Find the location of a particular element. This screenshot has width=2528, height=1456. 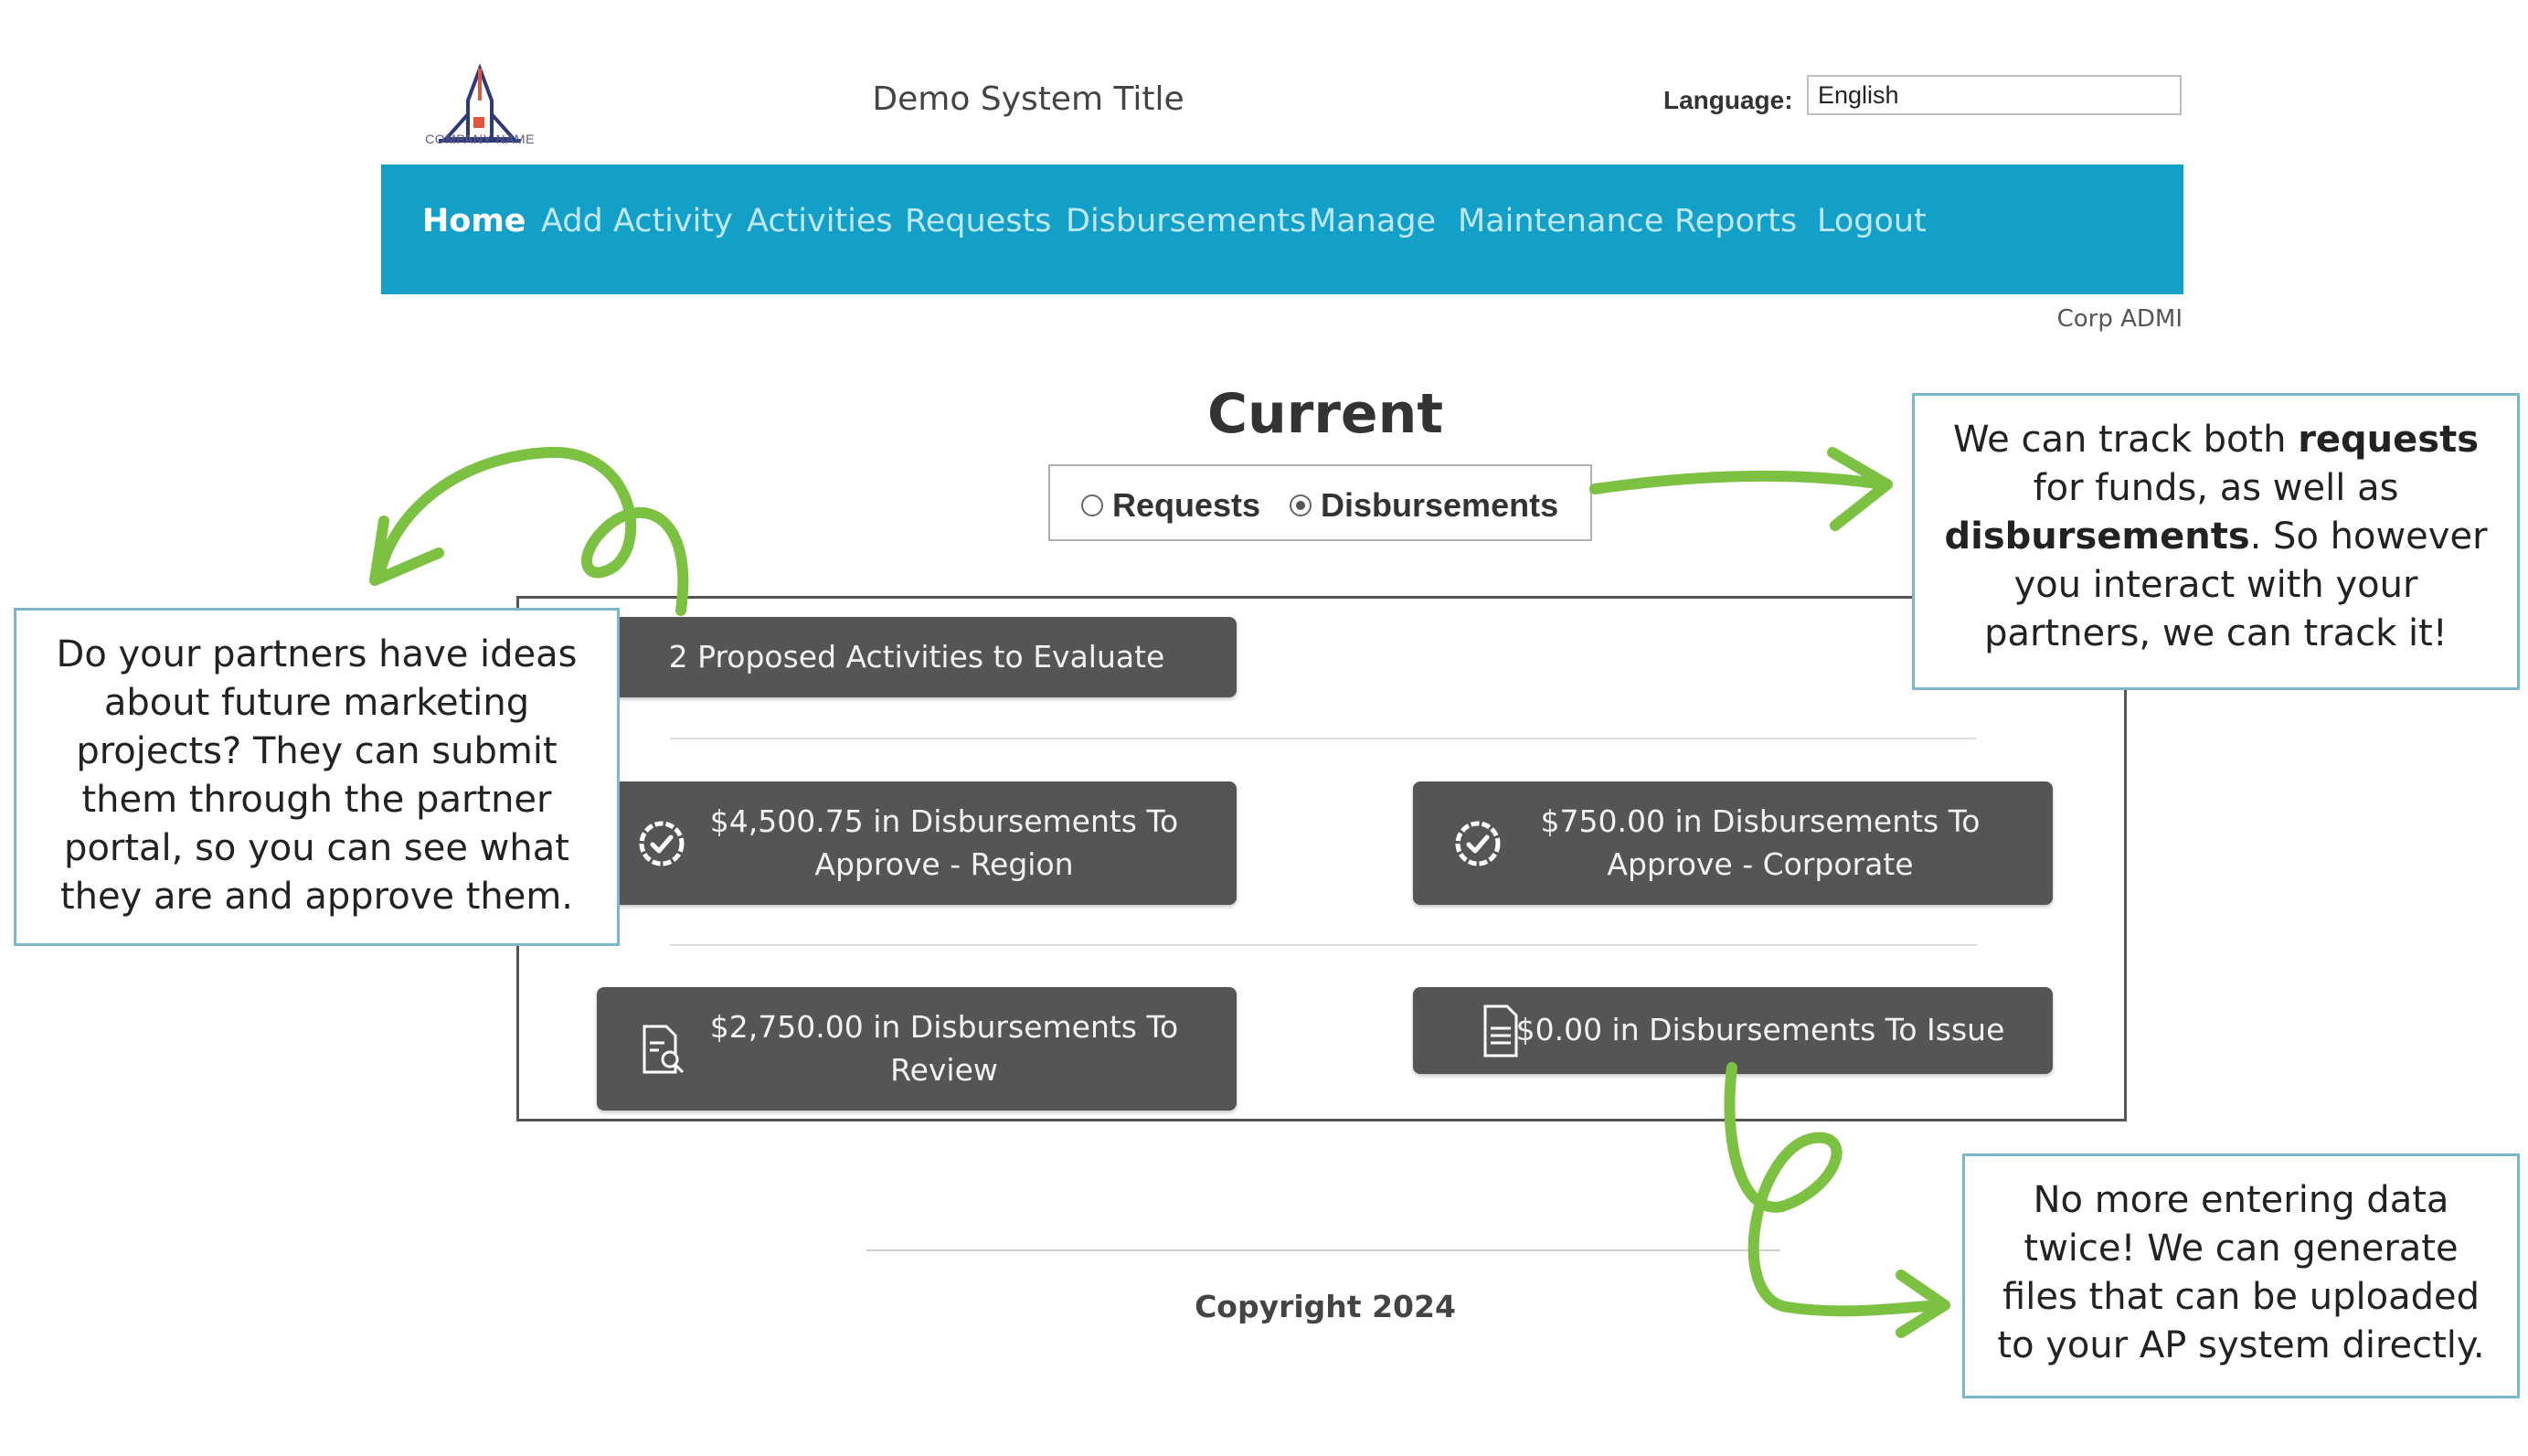

callout-line: you interact with your is located at coordinates (2215, 585).